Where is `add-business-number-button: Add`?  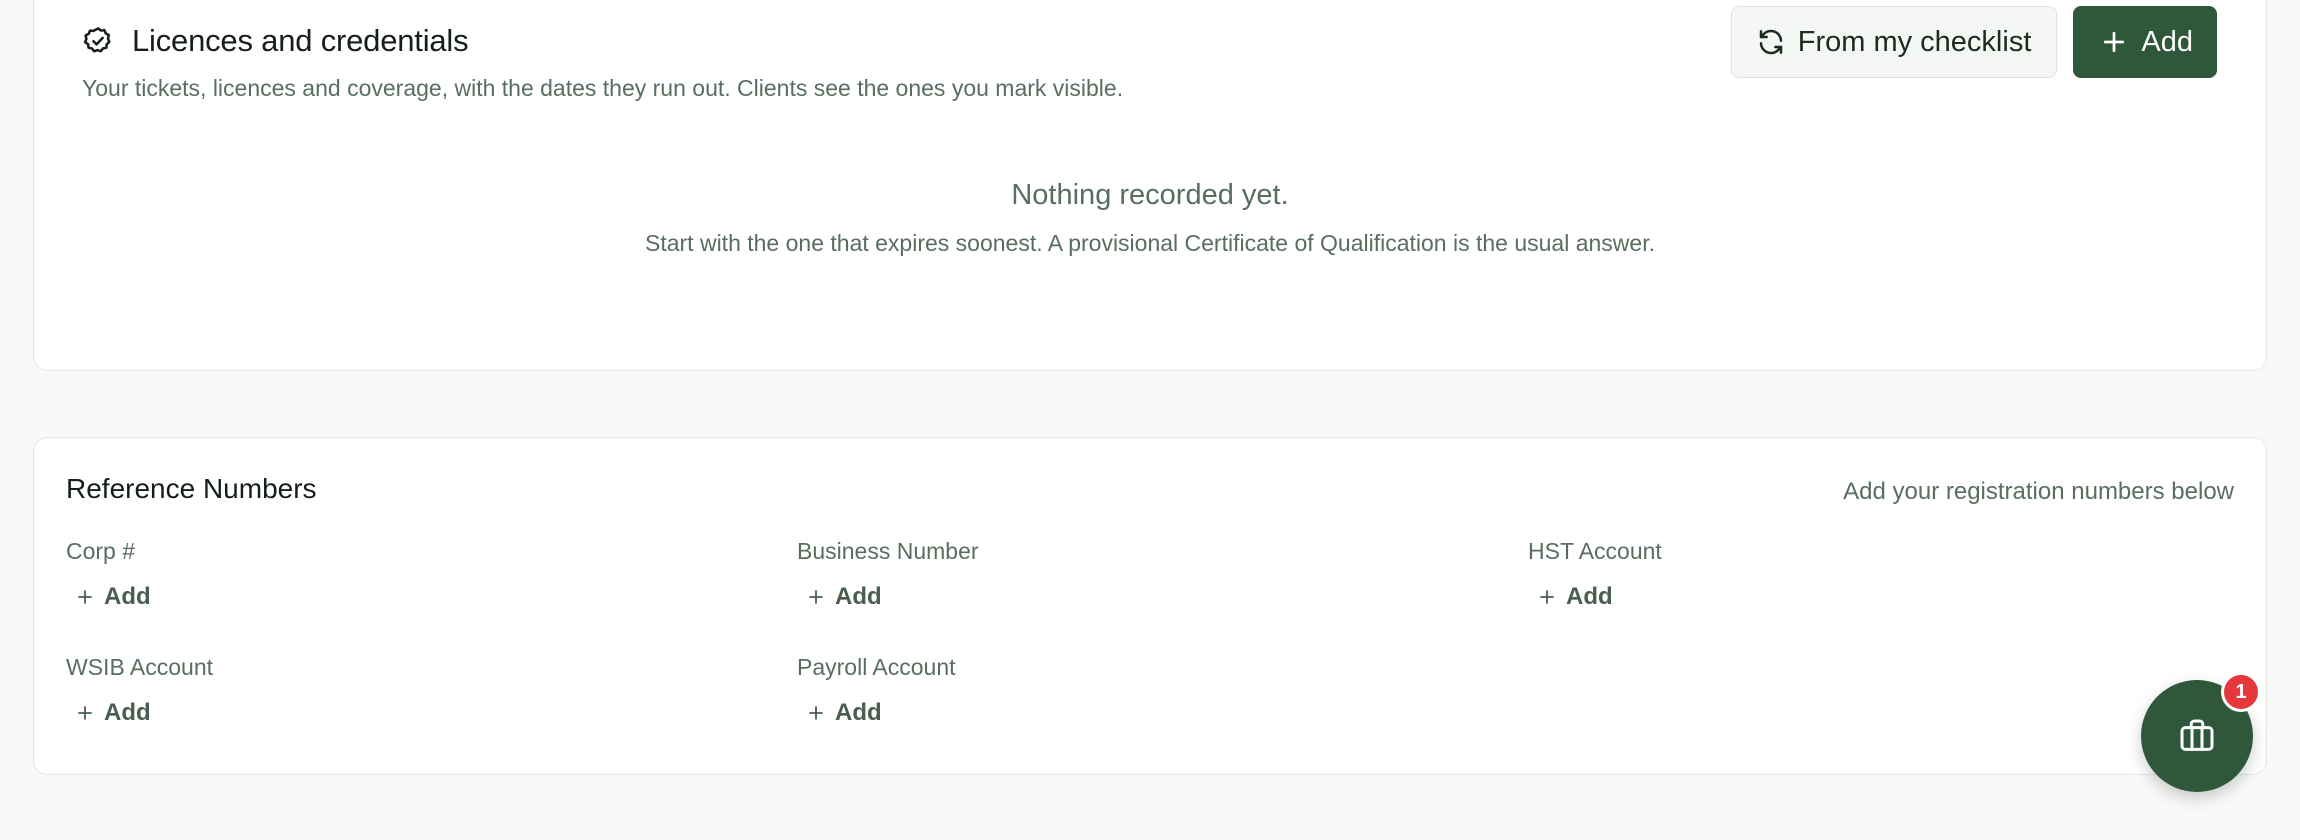 add-business-number-button: Add is located at coordinates (844, 597).